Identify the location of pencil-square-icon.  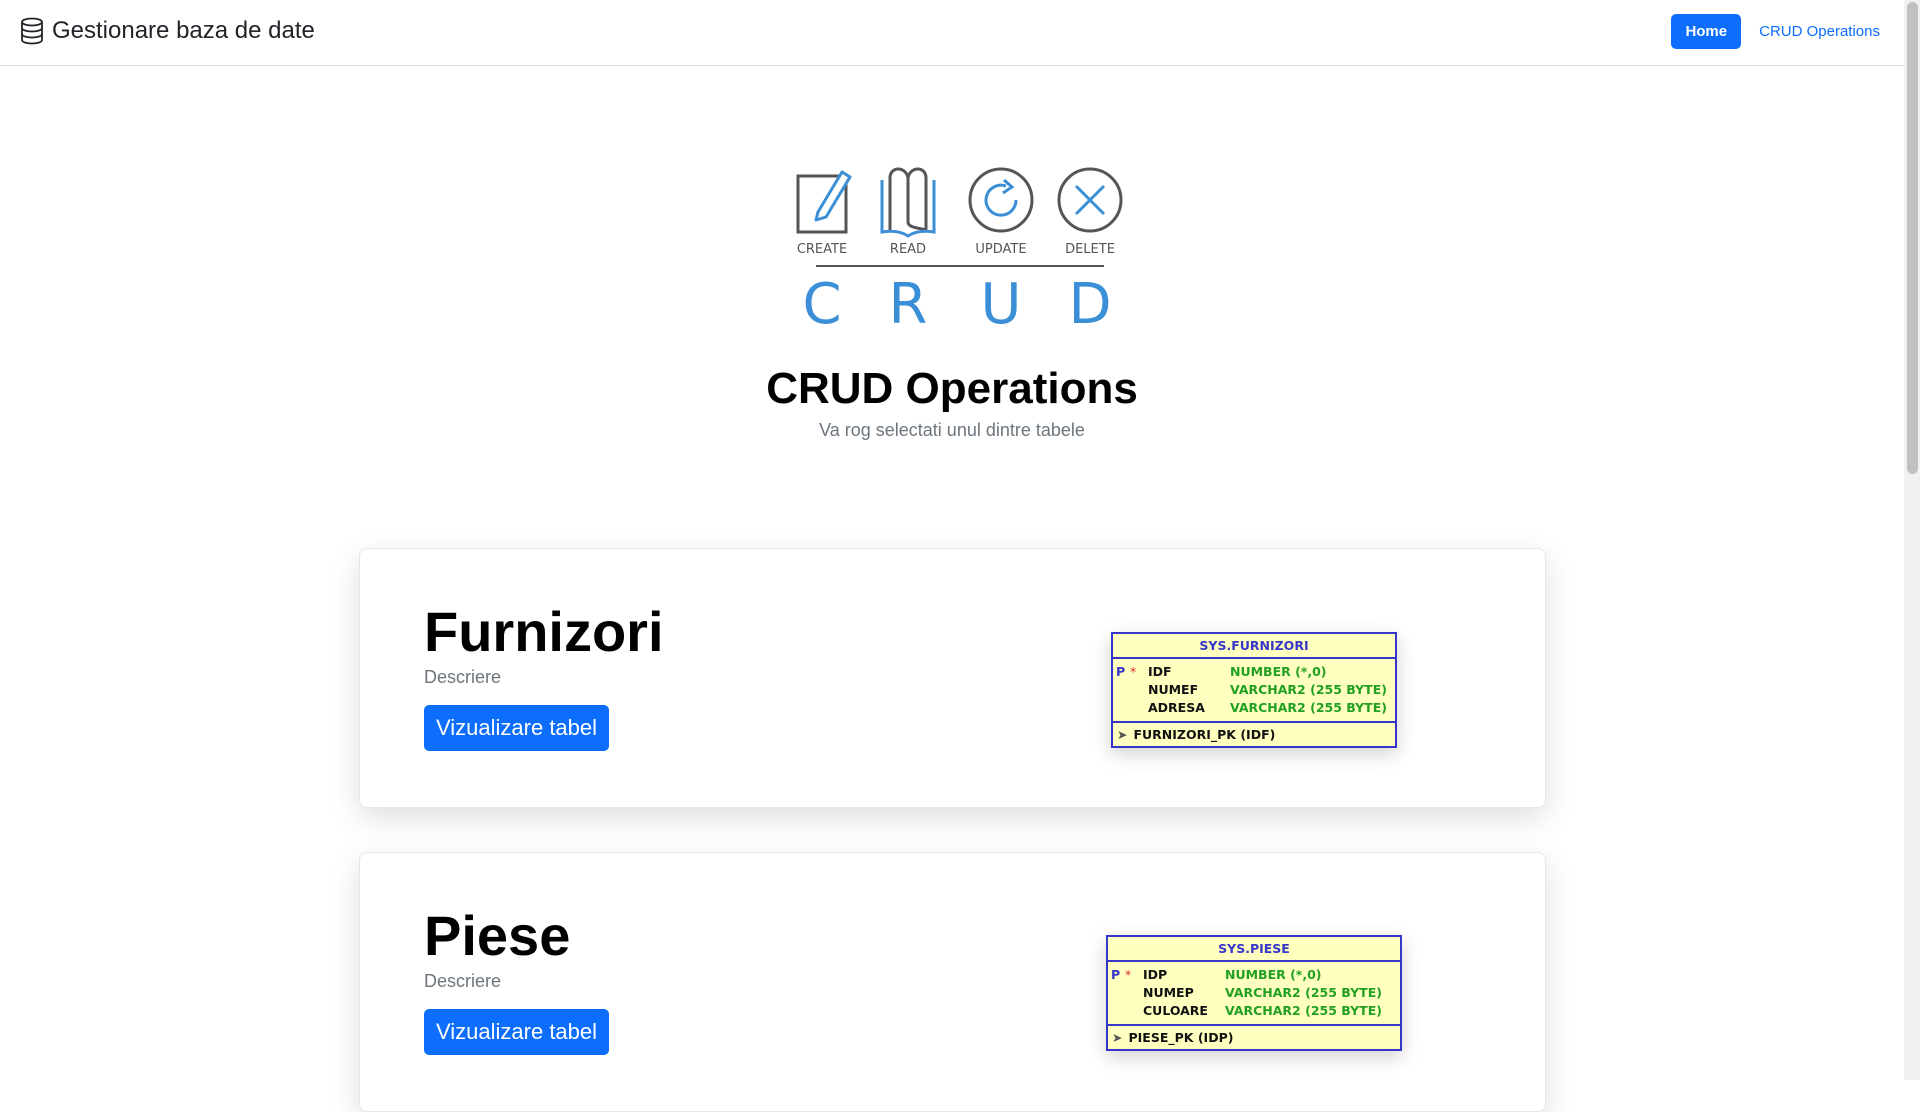
(824, 202).